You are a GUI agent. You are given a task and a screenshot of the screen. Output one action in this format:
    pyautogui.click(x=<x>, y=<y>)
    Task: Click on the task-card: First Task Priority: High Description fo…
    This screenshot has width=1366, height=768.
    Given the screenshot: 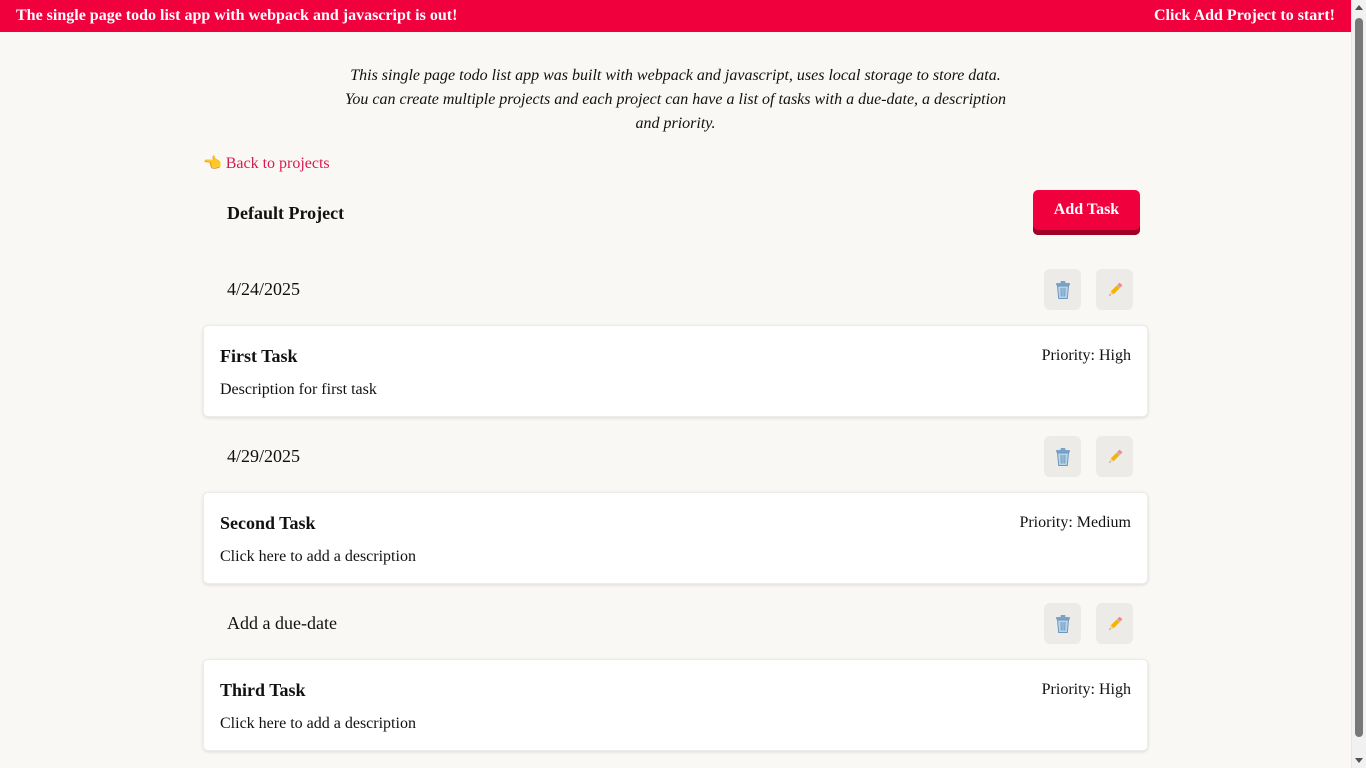 What is the action you would take?
    pyautogui.click(x=675, y=371)
    